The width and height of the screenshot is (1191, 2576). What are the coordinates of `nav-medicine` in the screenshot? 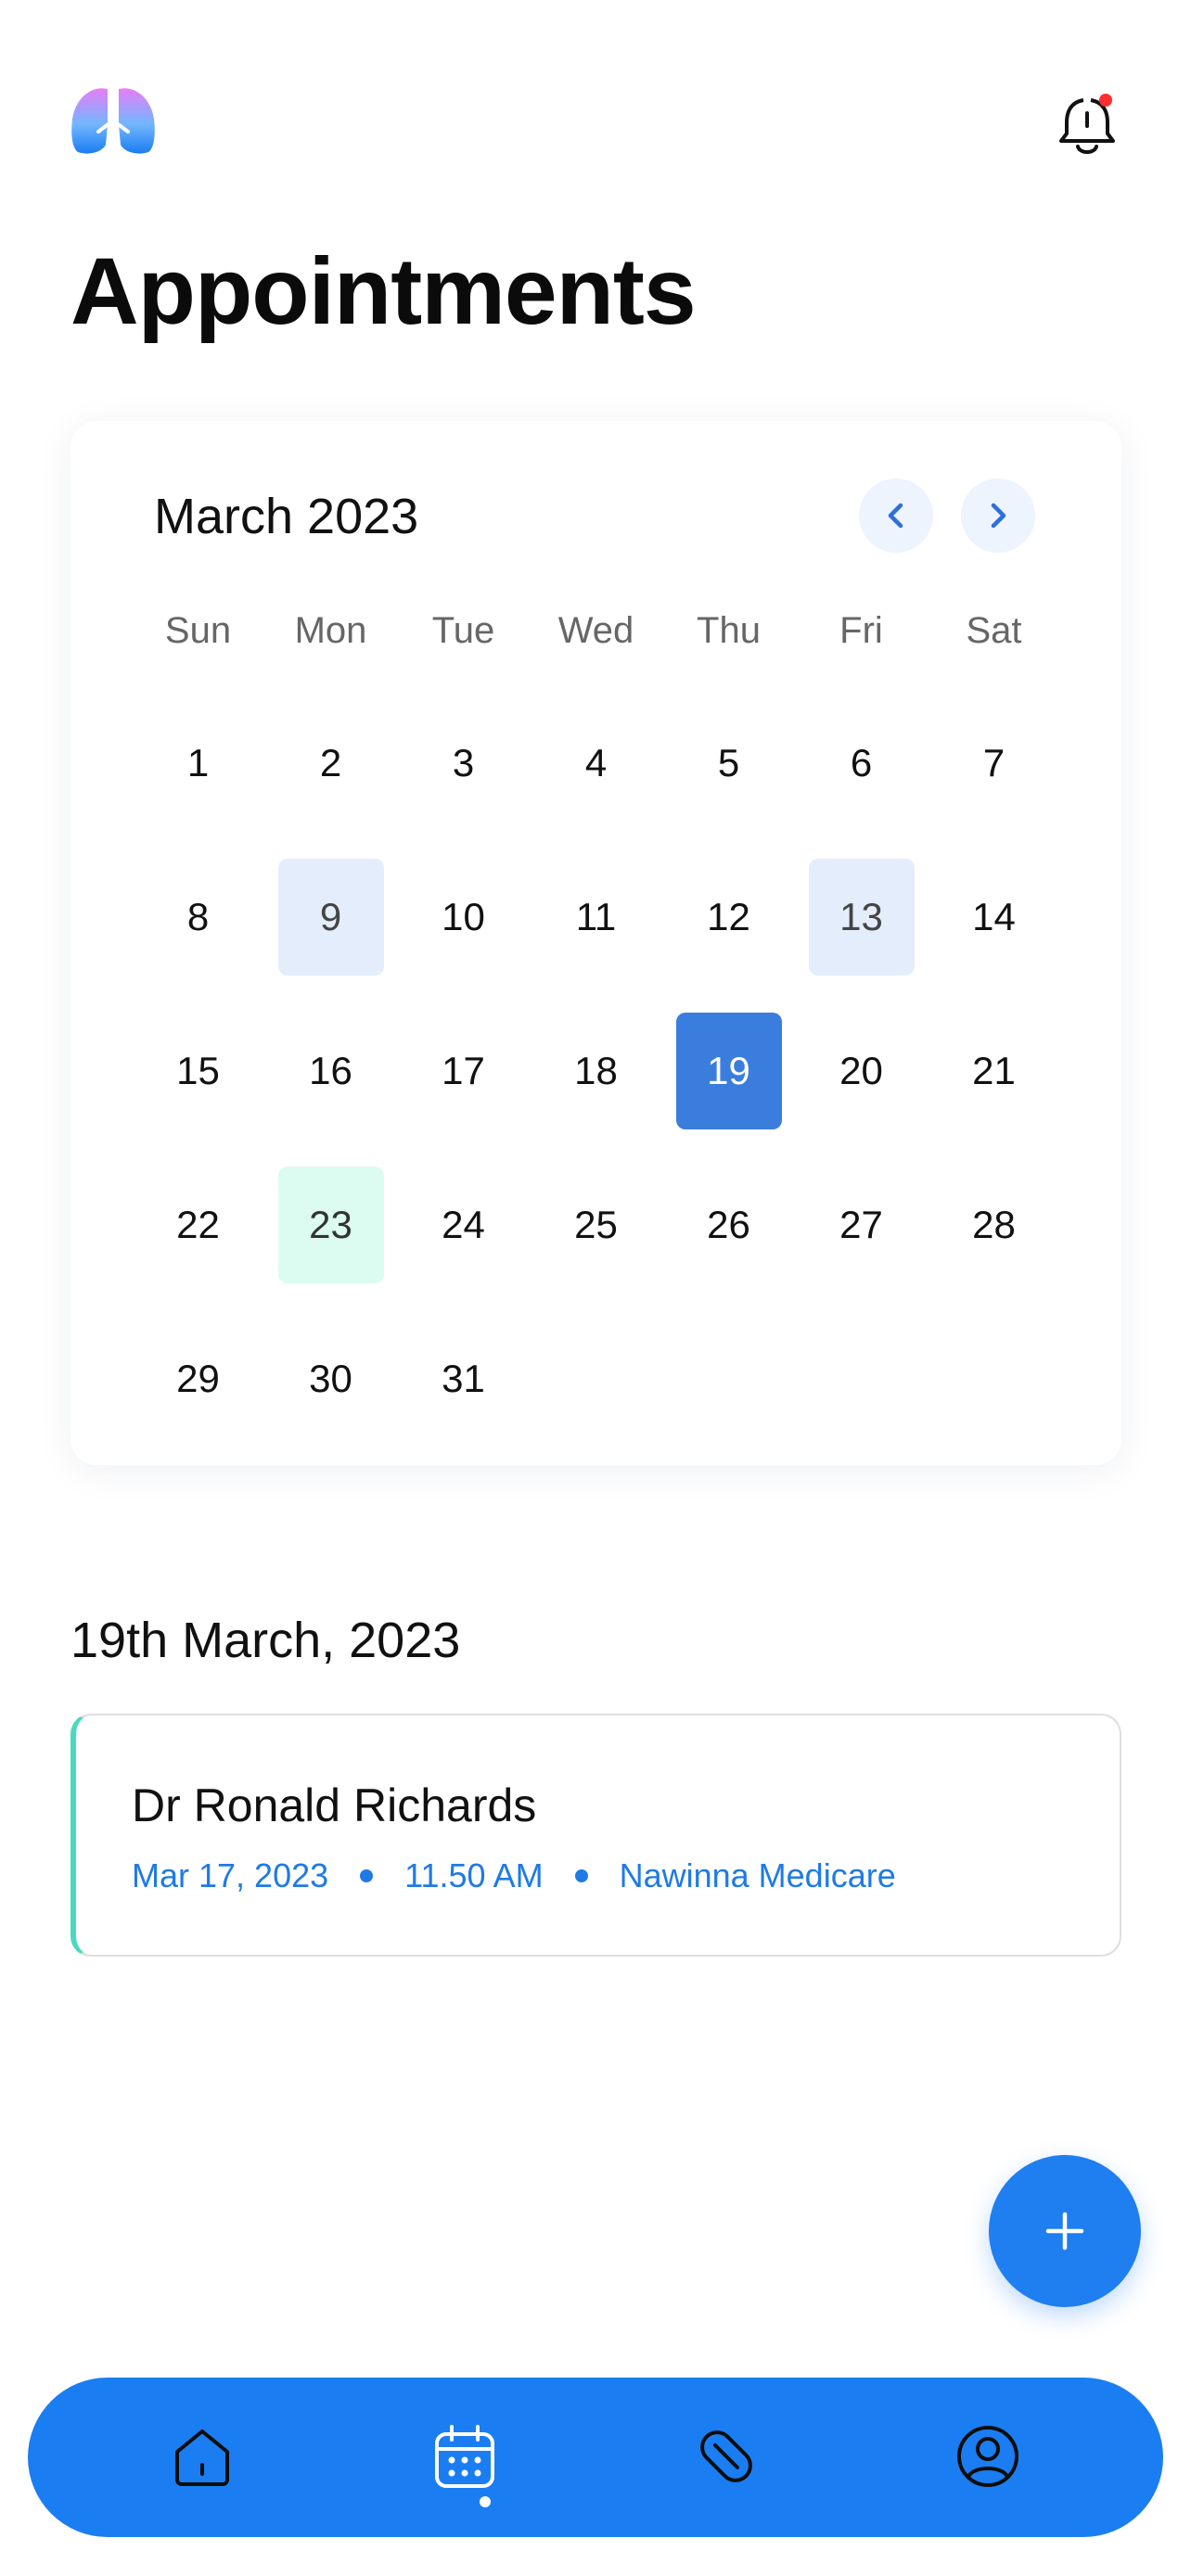 It's located at (726, 2457).